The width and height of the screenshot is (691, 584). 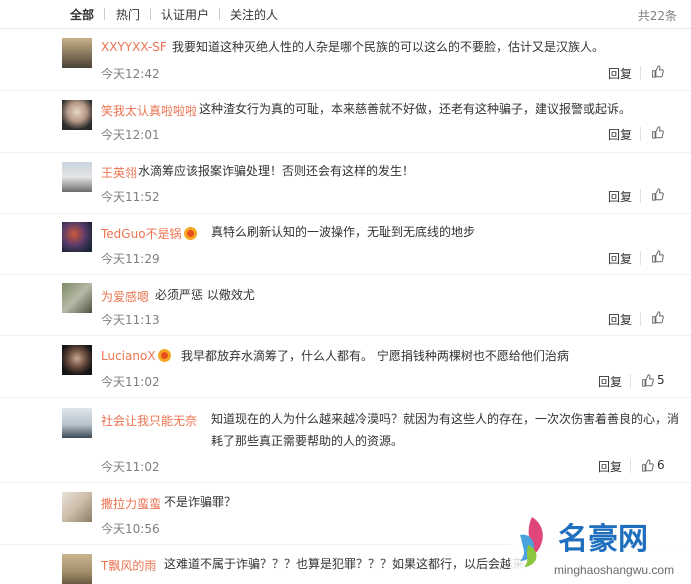 I want to click on comment-time: 今天10:56, so click(x=130, y=529).